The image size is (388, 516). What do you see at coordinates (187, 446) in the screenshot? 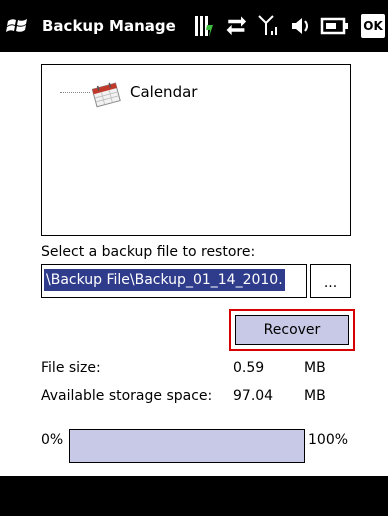
I see `restore-progress-bar` at bounding box center [187, 446].